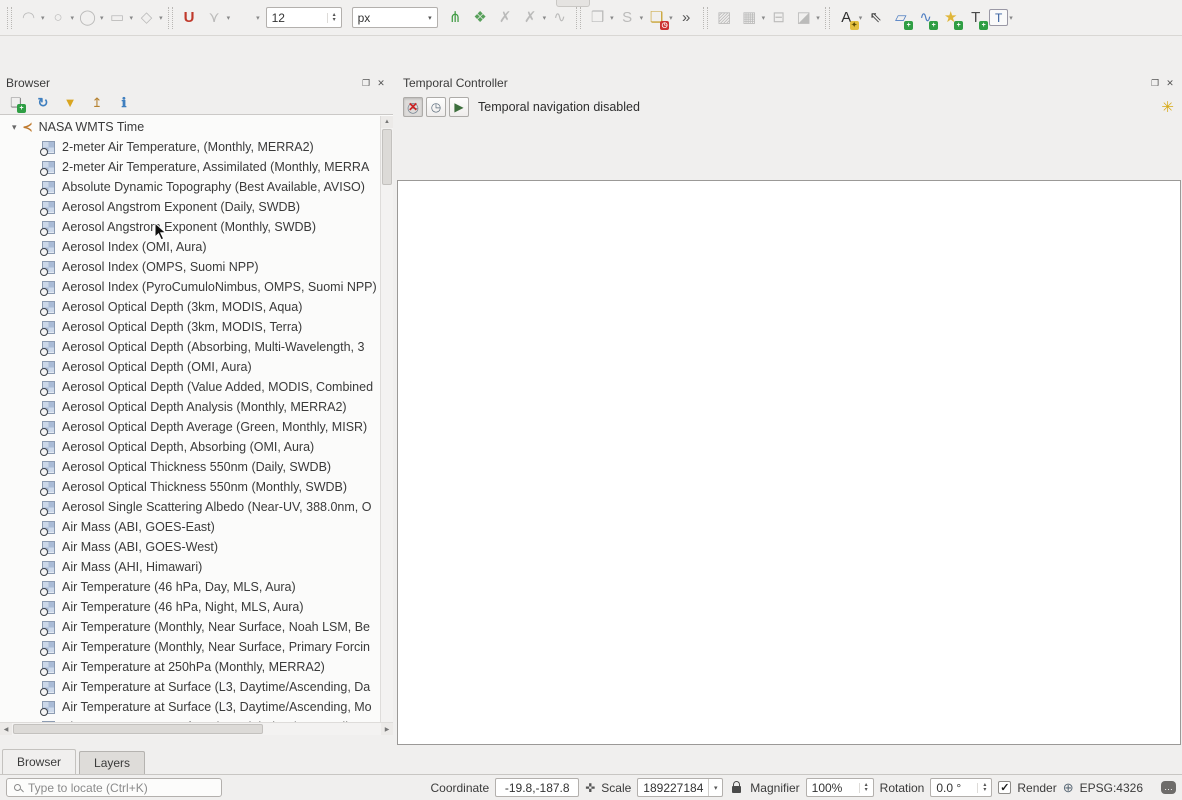  What do you see at coordinates (459, 107) in the screenshot?
I see `temporal-nav-animated-button: ▶` at bounding box center [459, 107].